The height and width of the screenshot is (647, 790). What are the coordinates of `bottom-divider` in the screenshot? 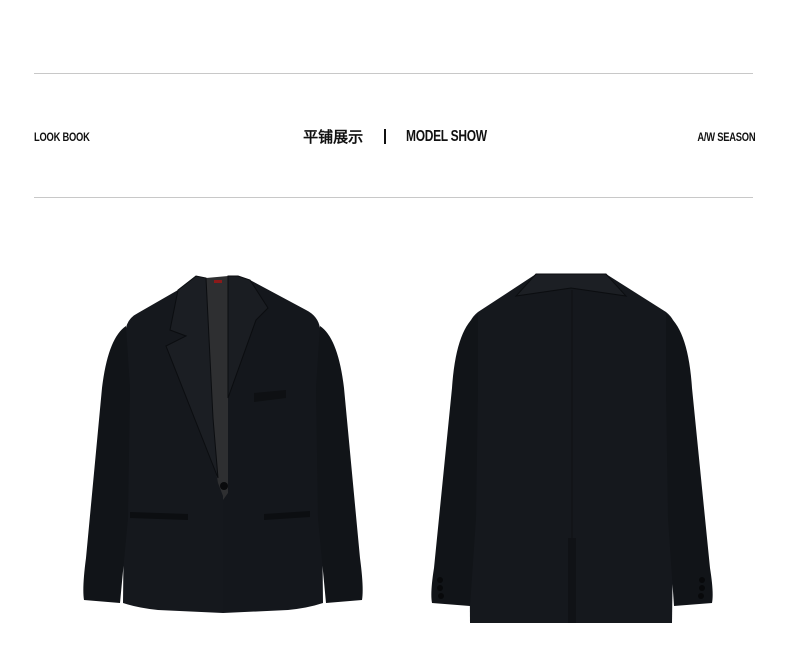 It's located at (393, 197).